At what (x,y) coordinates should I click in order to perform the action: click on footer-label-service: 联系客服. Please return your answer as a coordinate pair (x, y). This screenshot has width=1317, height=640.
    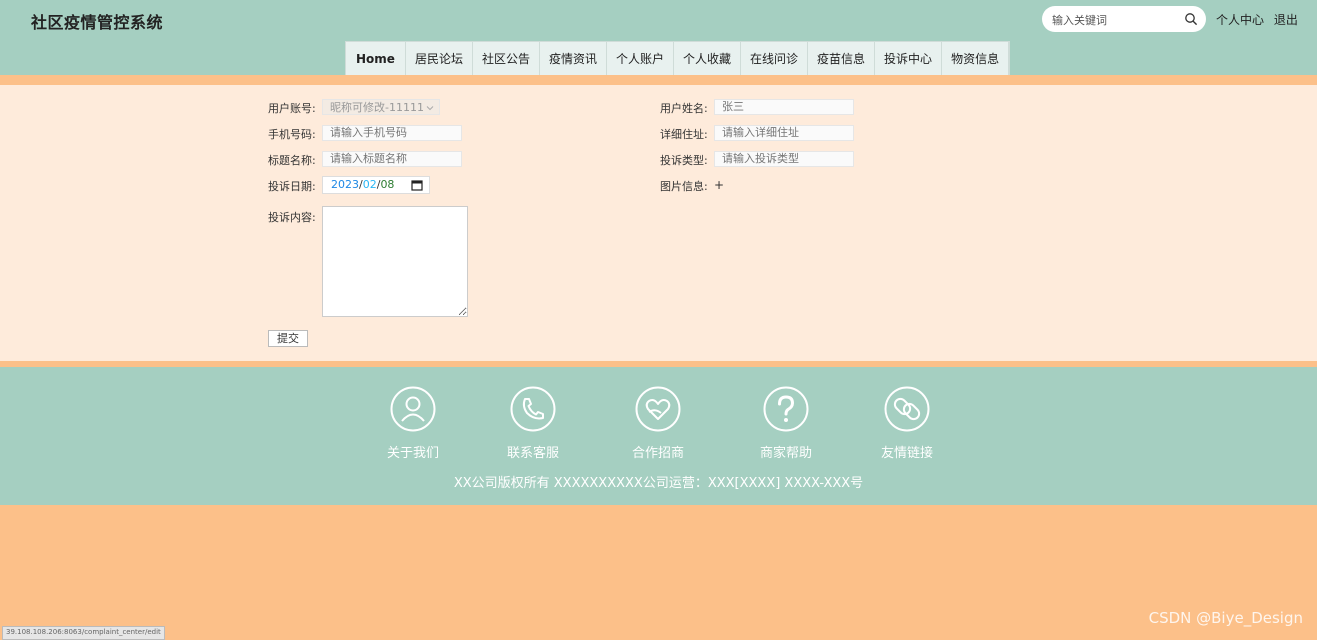
    Looking at the image, I should click on (532, 453).